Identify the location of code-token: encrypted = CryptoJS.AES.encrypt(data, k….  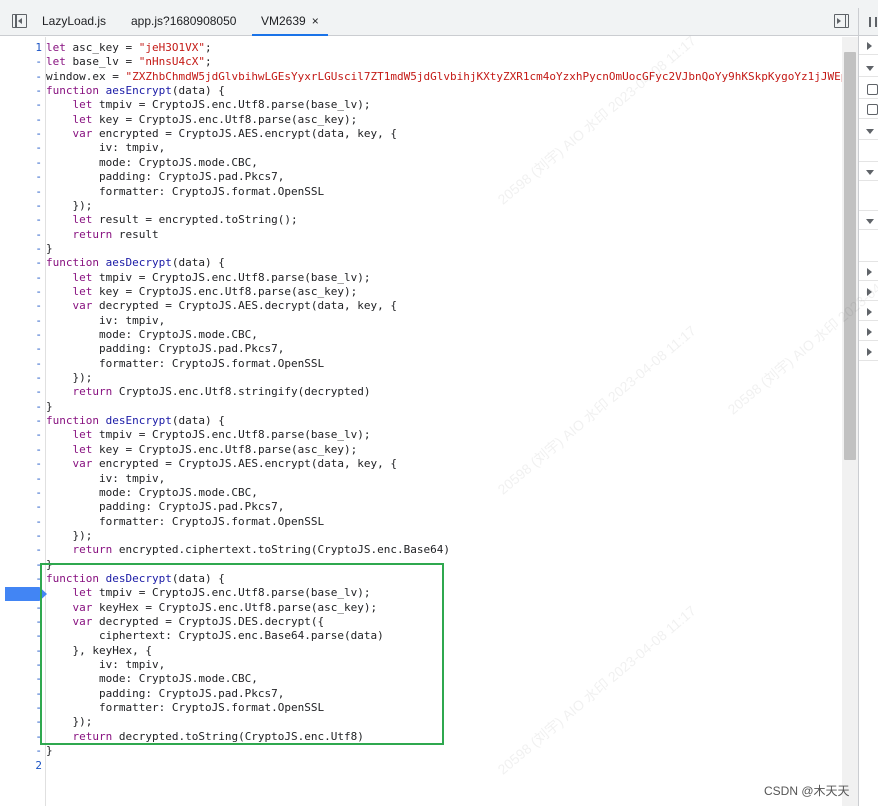
(248, 134).